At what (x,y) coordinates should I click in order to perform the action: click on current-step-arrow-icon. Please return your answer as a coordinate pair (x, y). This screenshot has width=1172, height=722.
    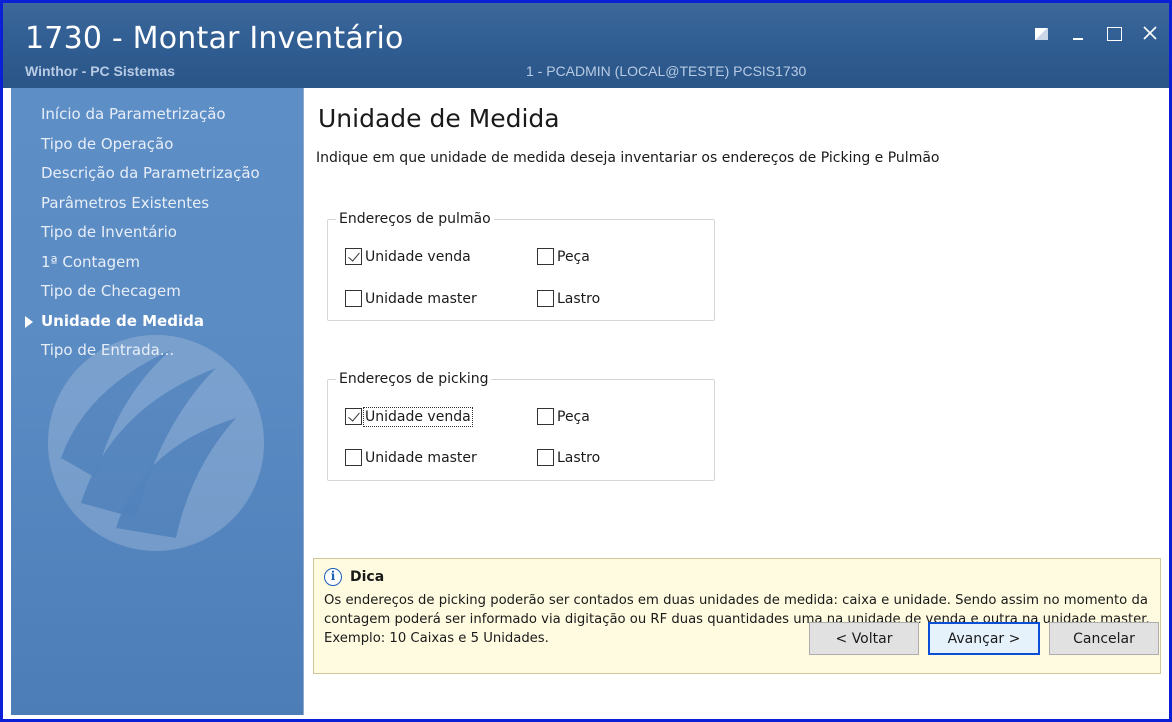
    Looking at the image, I should click on (29, 321).